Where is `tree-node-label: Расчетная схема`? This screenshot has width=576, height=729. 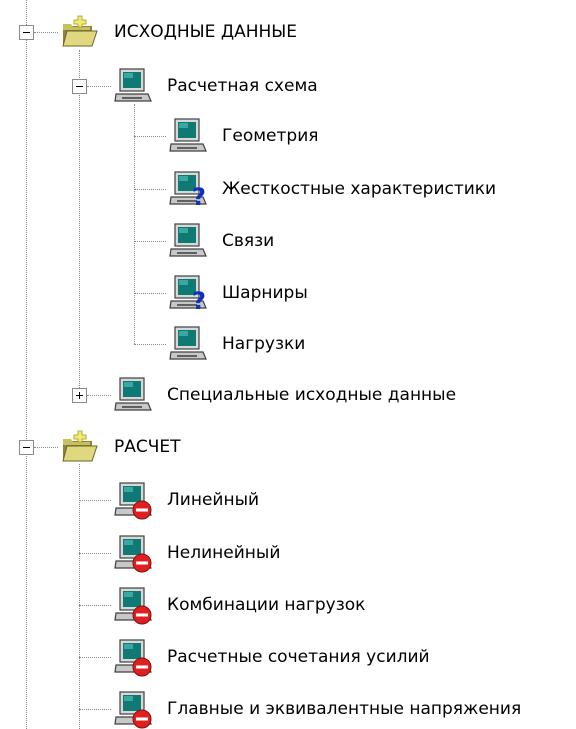
tree-node-label: Расчетная схема is located at coordinates (242, 86).